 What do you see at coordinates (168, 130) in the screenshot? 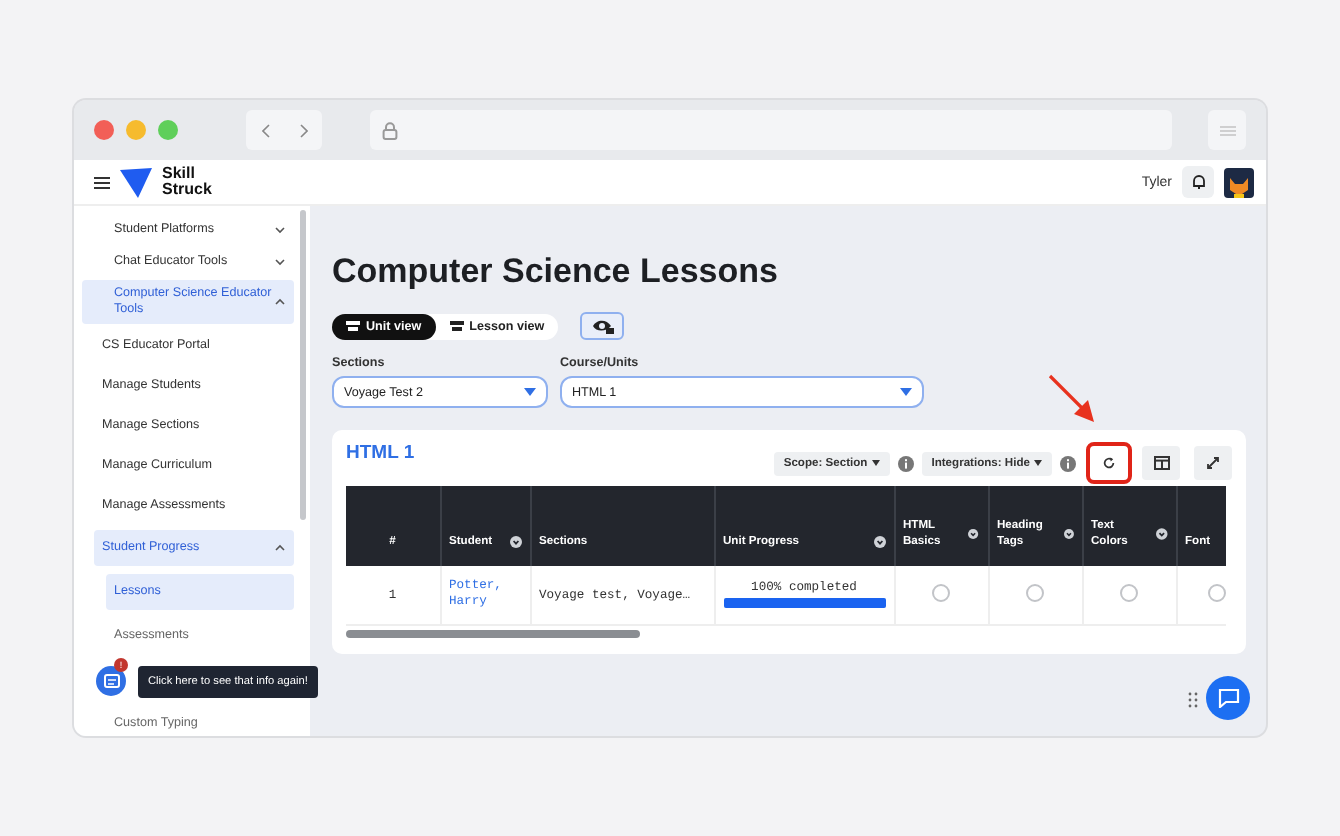
I see `maximize-window-dot` at bounding box center [168, 130].